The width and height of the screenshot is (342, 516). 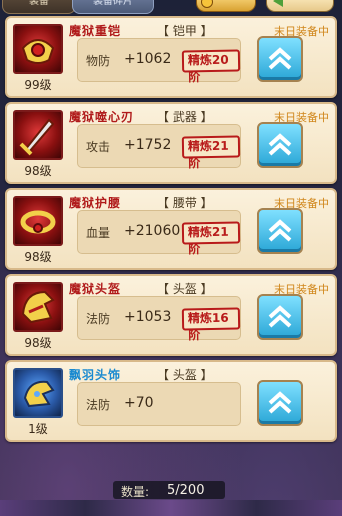 I want to click on stat-name: 血量, so click(x=98, y=233).